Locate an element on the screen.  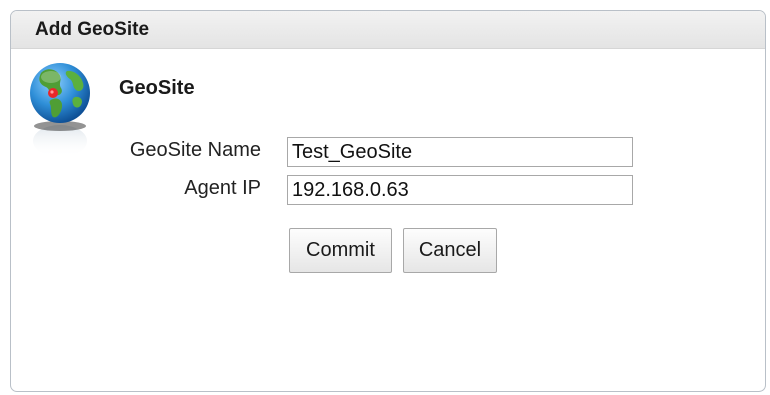
dialog-title: Add GeoSite is located at coordinates (92, 29).